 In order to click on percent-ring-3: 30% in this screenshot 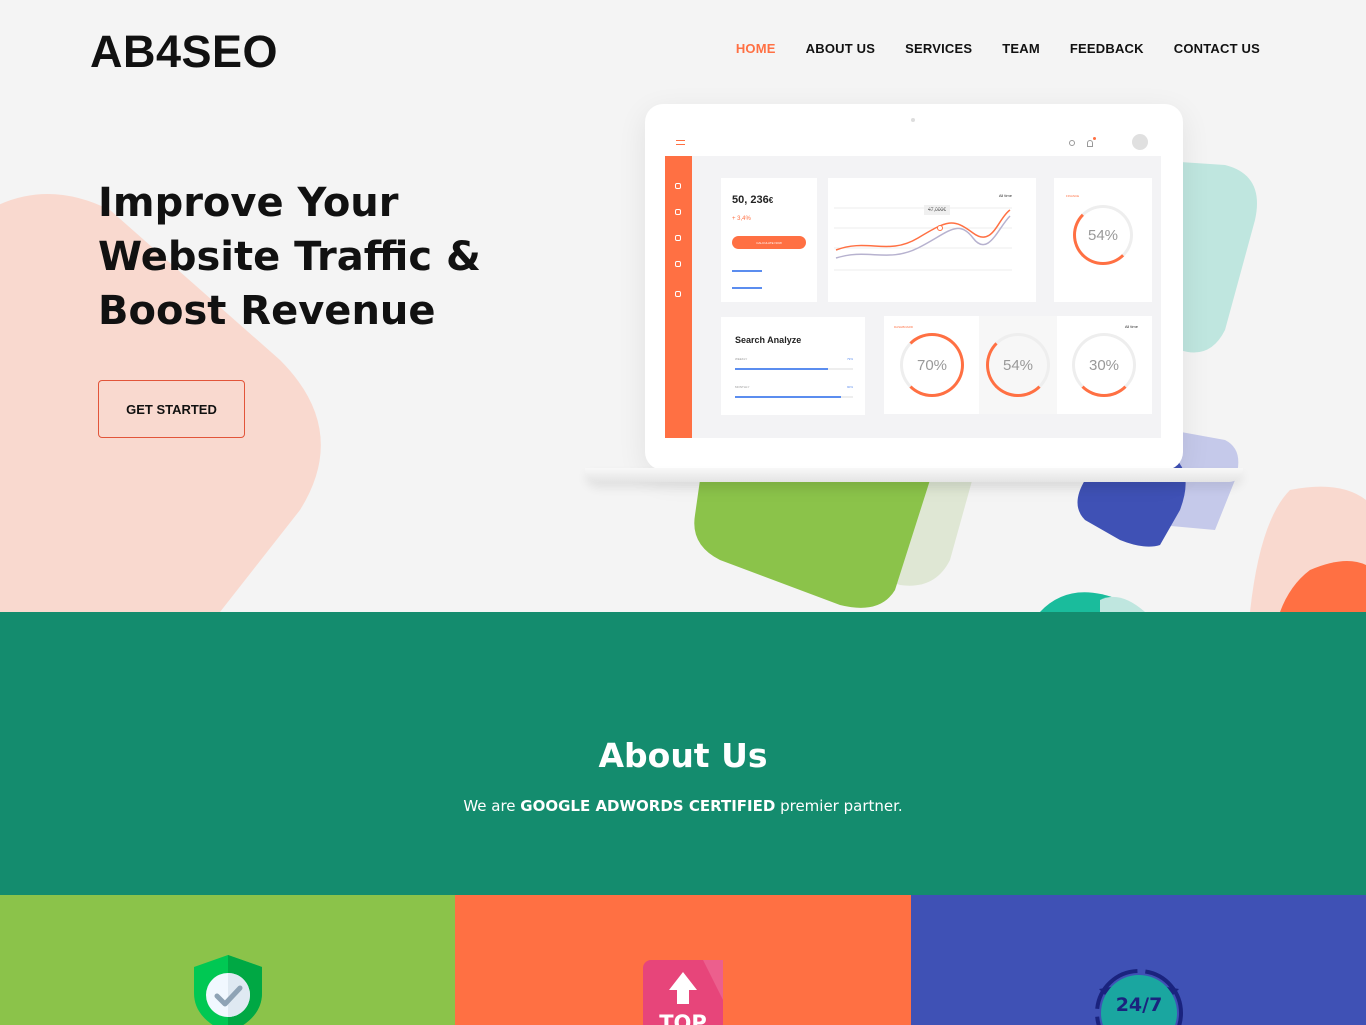, I will do `click(1104, 365)`.